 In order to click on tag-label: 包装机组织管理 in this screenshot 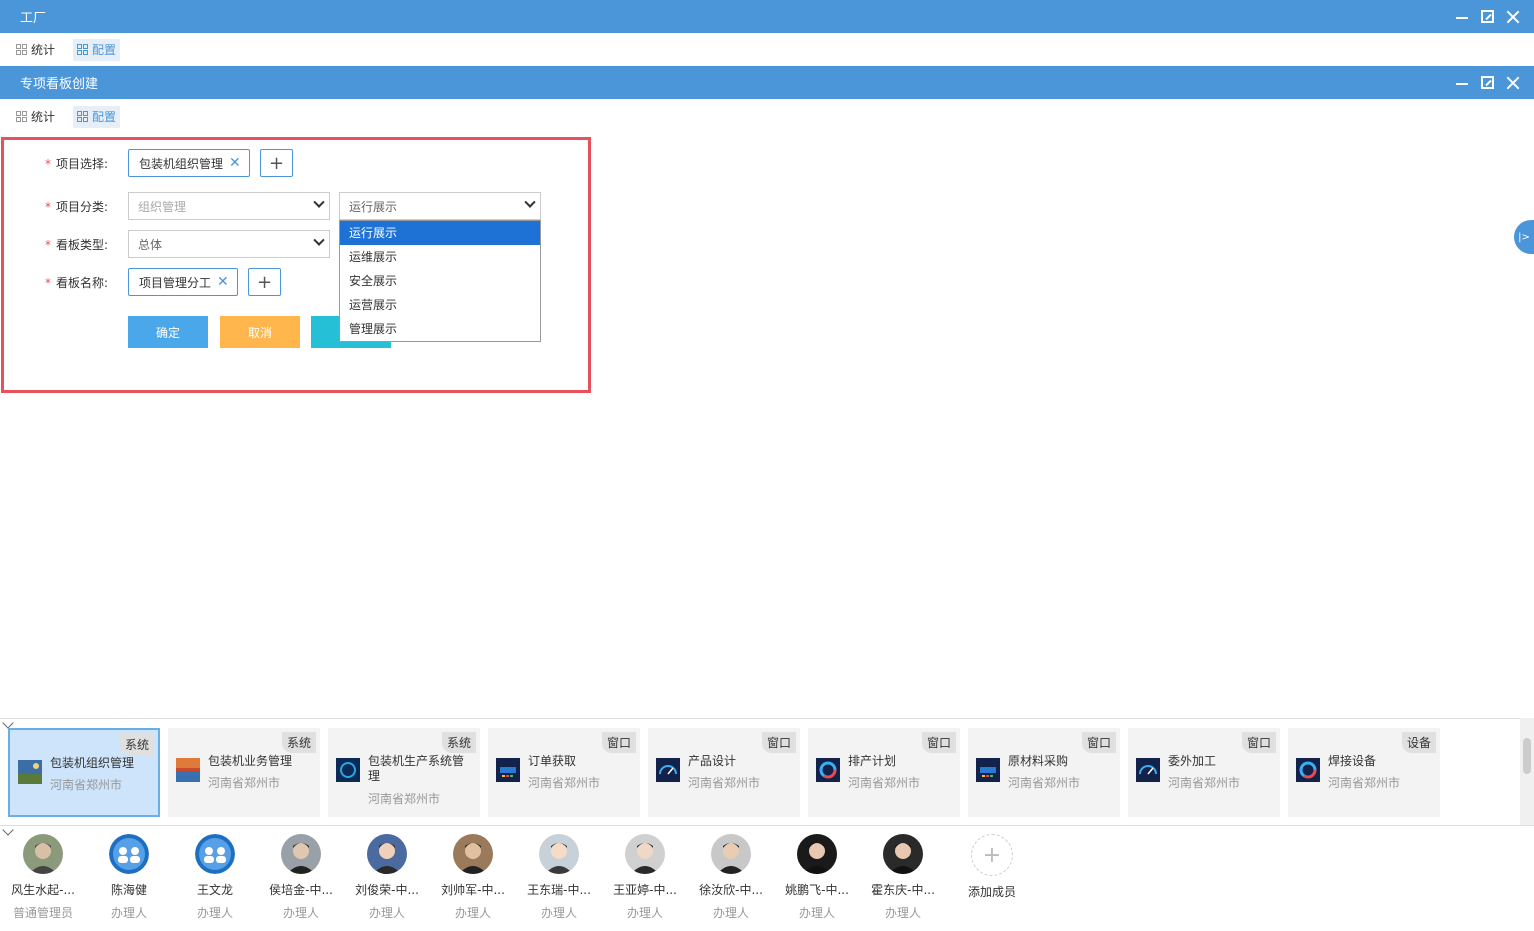, I will do `click(181, 163)`.